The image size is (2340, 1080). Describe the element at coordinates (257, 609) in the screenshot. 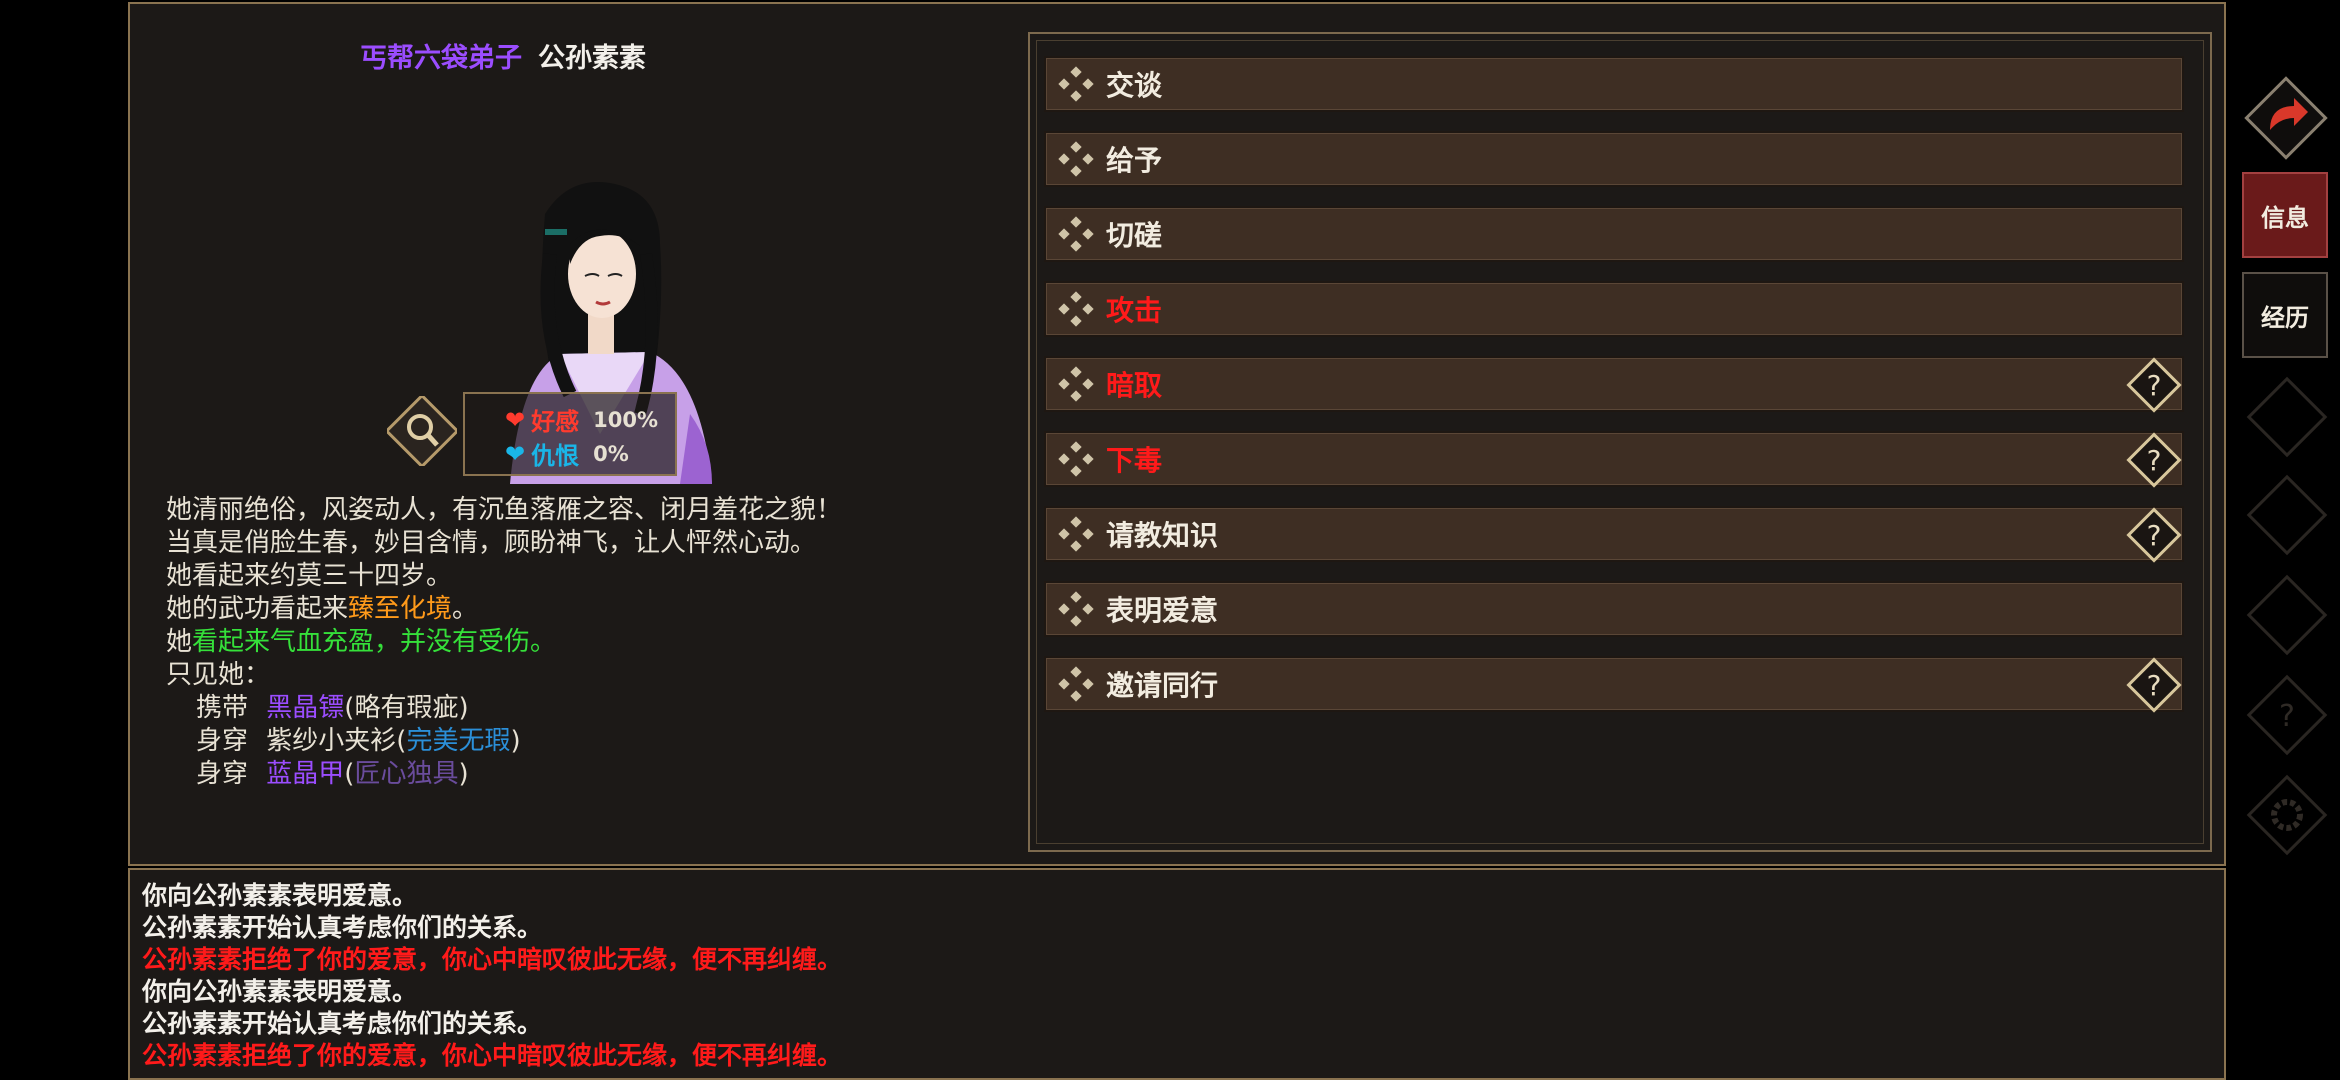

I see `desc-text: 她的武功看起来` at that location.